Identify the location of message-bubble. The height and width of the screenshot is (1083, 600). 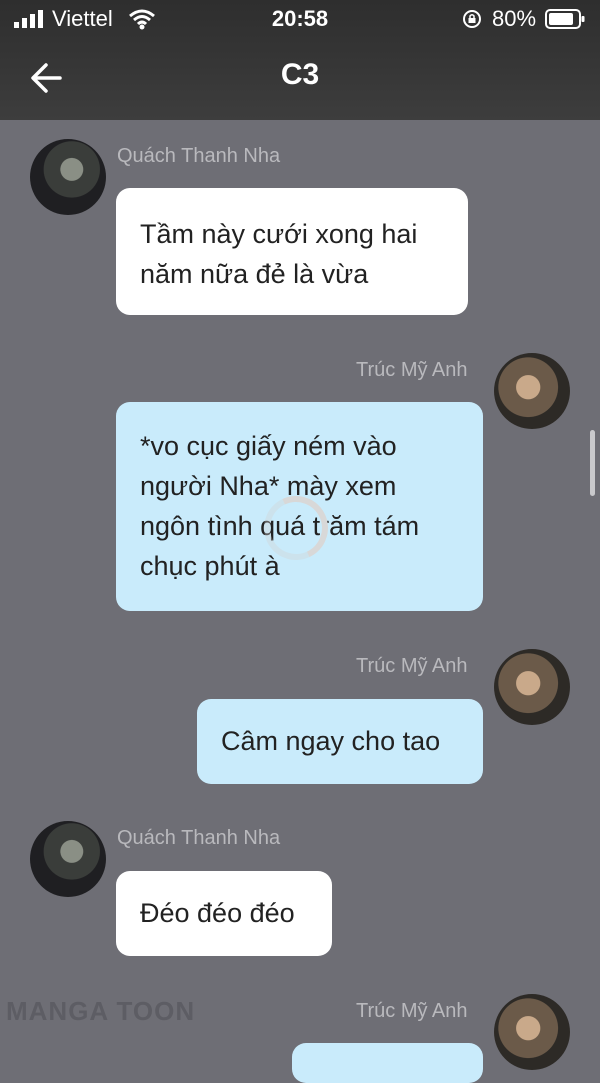
(387, 1063).